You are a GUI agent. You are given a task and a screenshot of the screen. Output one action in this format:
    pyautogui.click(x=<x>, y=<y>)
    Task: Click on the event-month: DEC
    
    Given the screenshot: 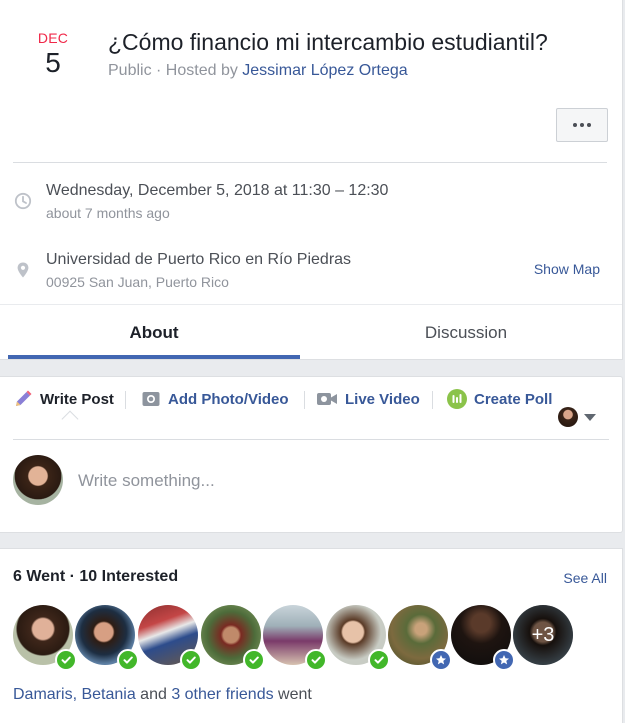 What is the action you would take?
    pyautogui.click(x=53, y=38)
    